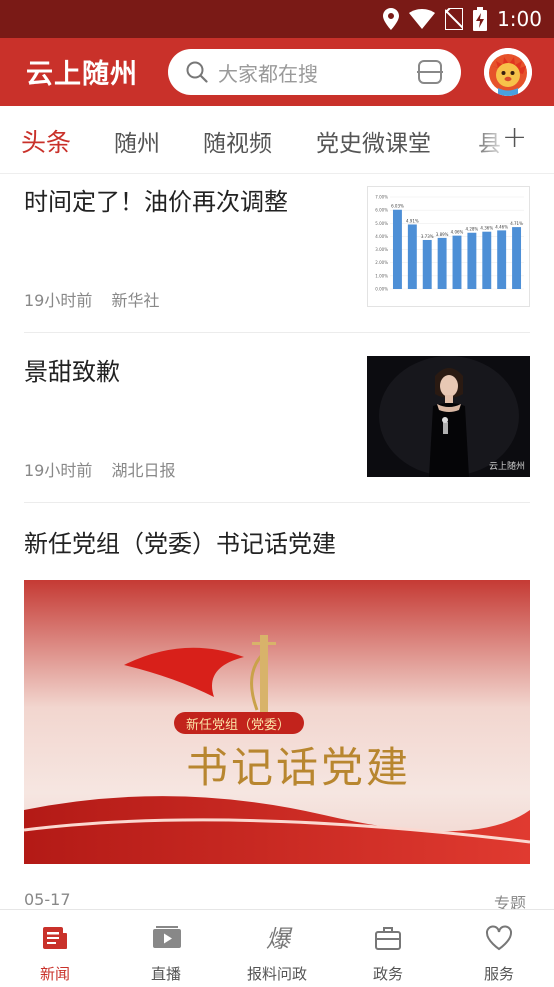 The image size is (554, 987). I want to click on chart-value-label: 4.06%, so click(457, 232).